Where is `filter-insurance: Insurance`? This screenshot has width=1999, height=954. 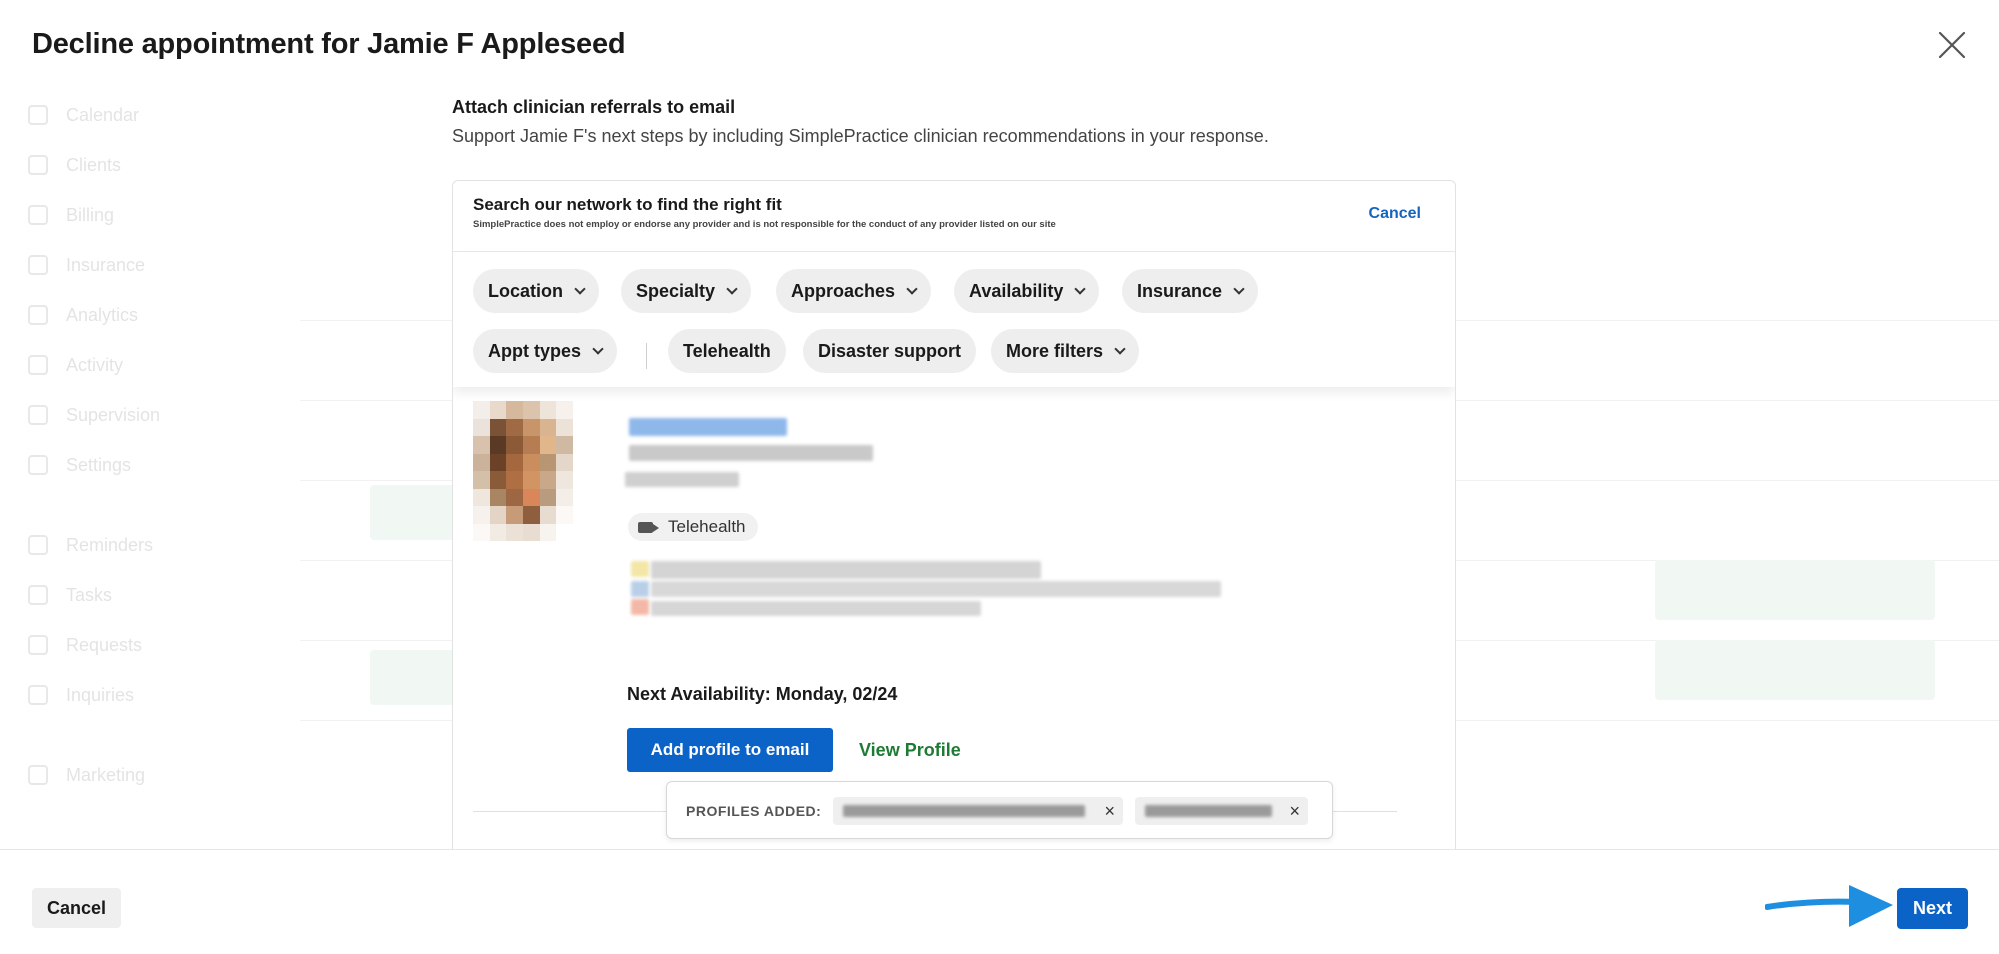
filter-insurance: Insurance is located at coordinates (1190, 291).